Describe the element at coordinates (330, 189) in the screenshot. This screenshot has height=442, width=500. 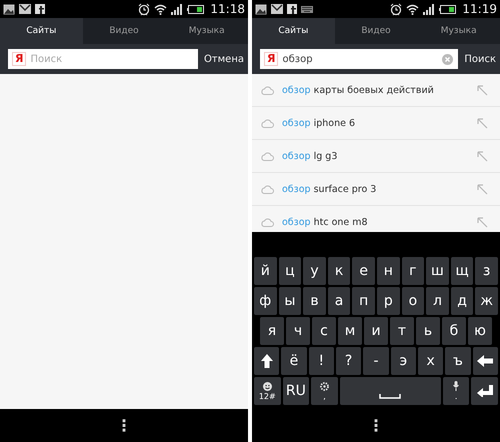
I see `suggestion-text: обзор surface pro 3` at that location.